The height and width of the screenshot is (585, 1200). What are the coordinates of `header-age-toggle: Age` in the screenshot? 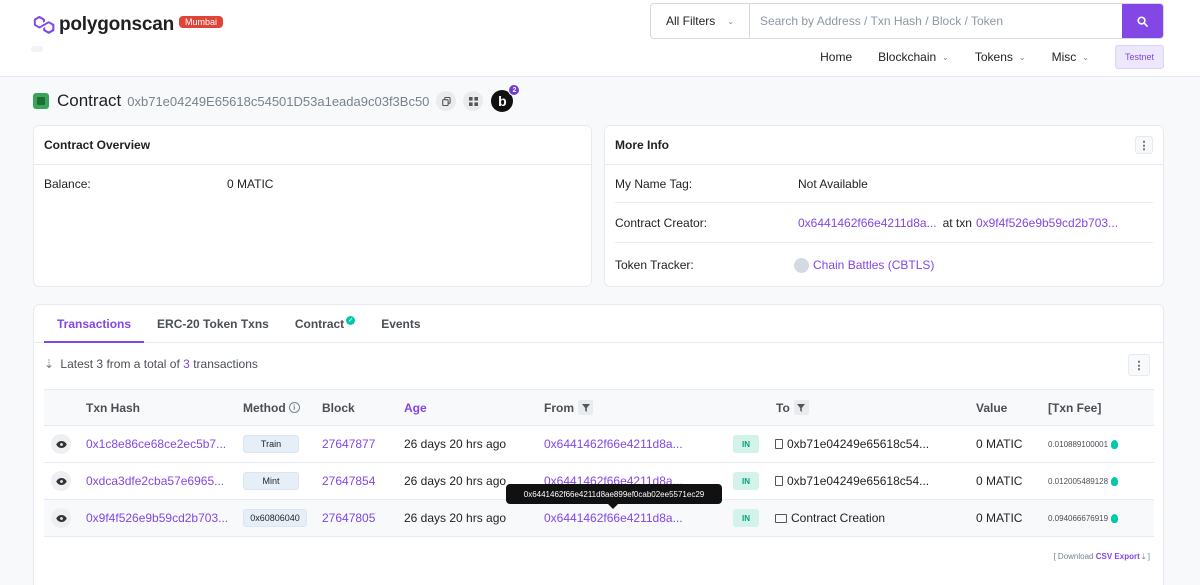 It's located at (415, 407).